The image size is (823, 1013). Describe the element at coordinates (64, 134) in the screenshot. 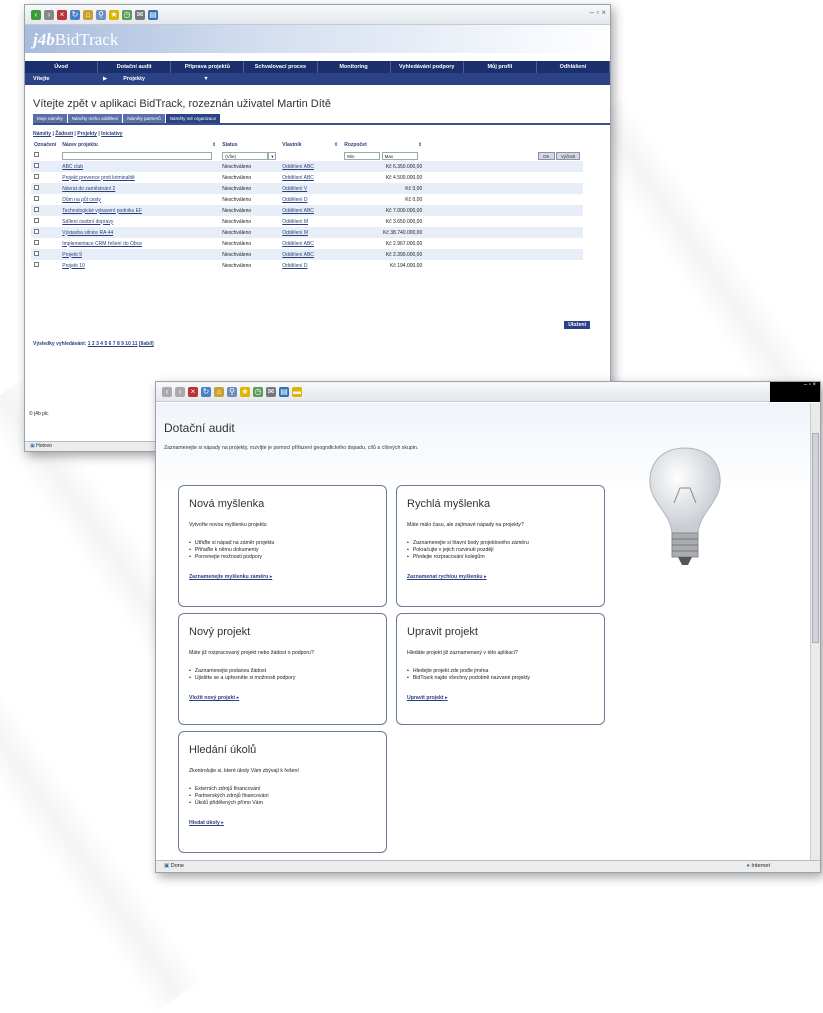

I see `link-zadosti: Žádosti` at that location.